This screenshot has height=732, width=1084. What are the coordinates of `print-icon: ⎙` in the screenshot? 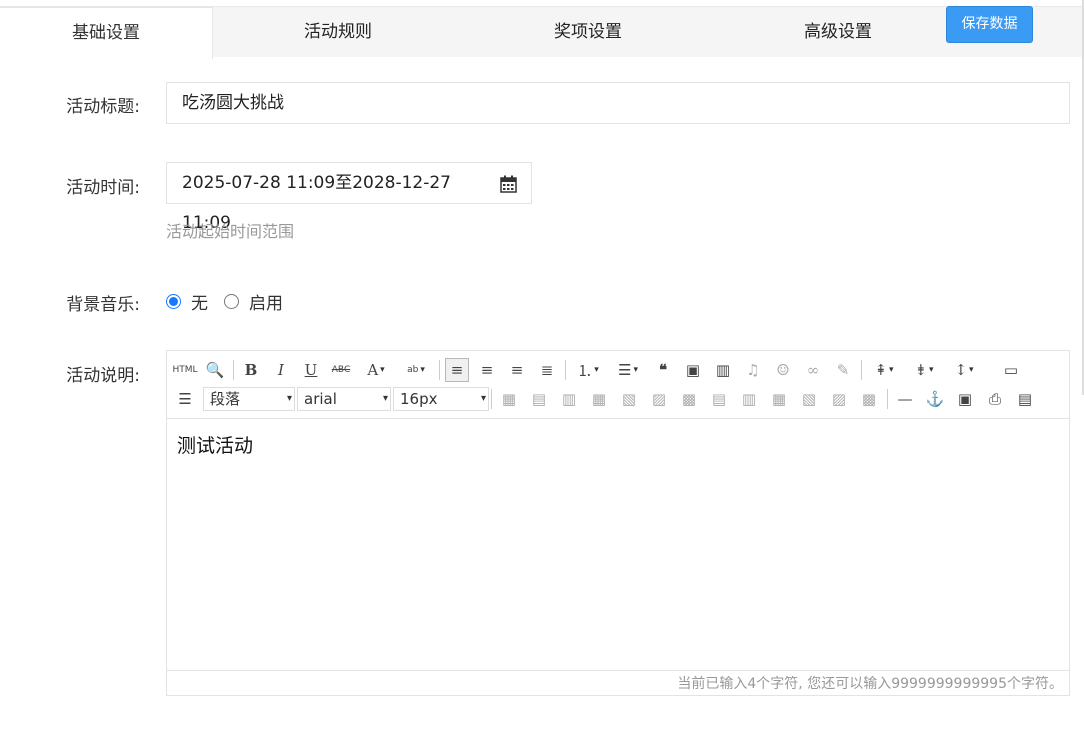 It's located at (995, 399).